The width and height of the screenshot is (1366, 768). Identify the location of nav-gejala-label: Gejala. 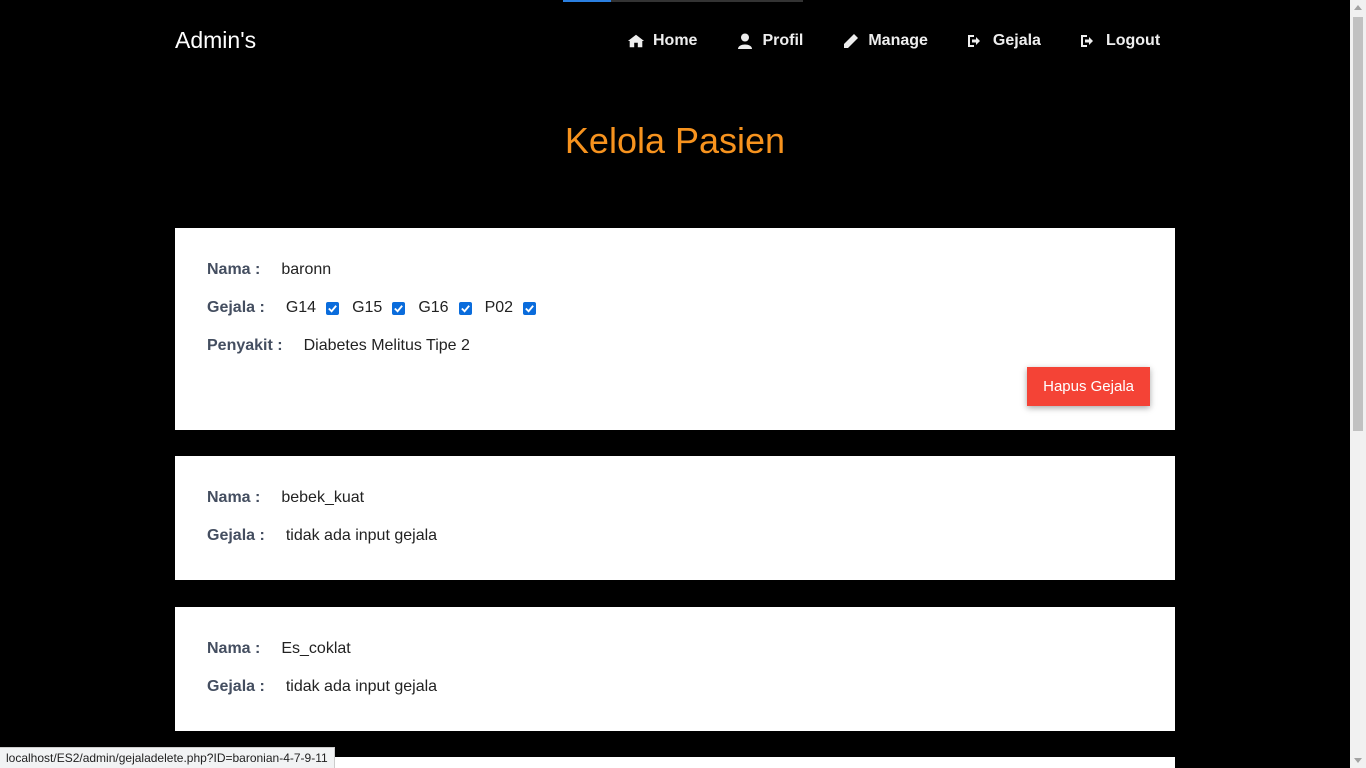
(1016, 40).